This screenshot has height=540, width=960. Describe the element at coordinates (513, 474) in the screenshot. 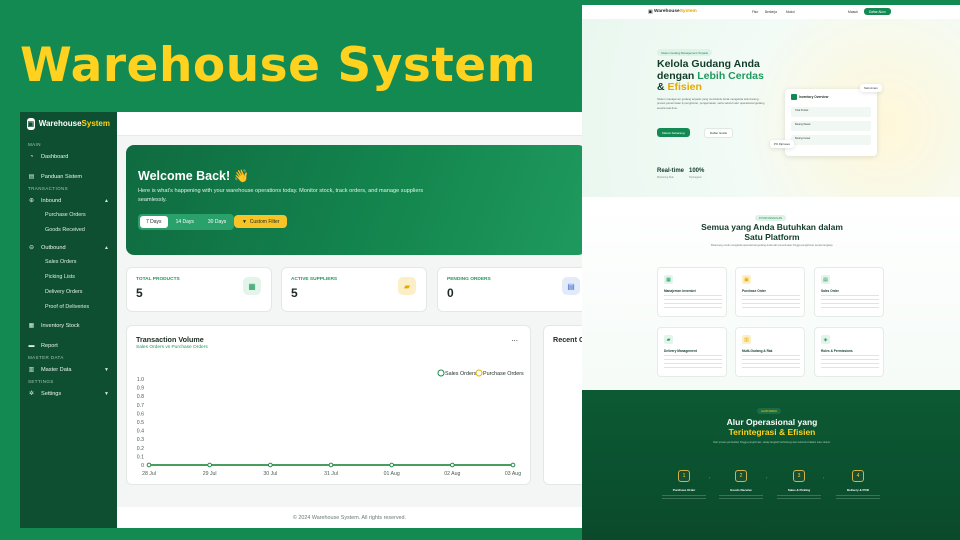

I see `x-tick-label: 03 Aug` at that location.